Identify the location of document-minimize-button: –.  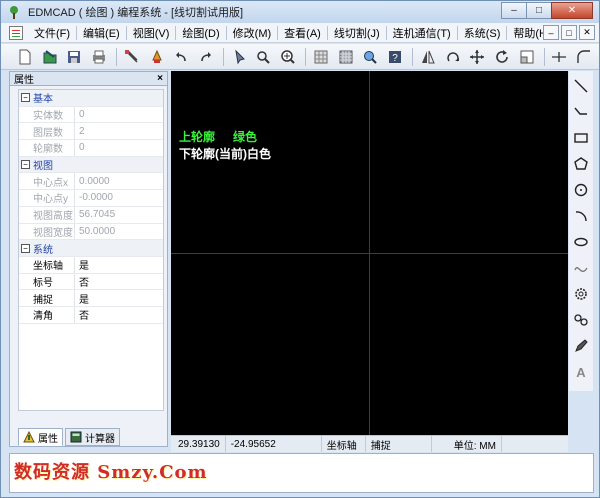
(551, 32).